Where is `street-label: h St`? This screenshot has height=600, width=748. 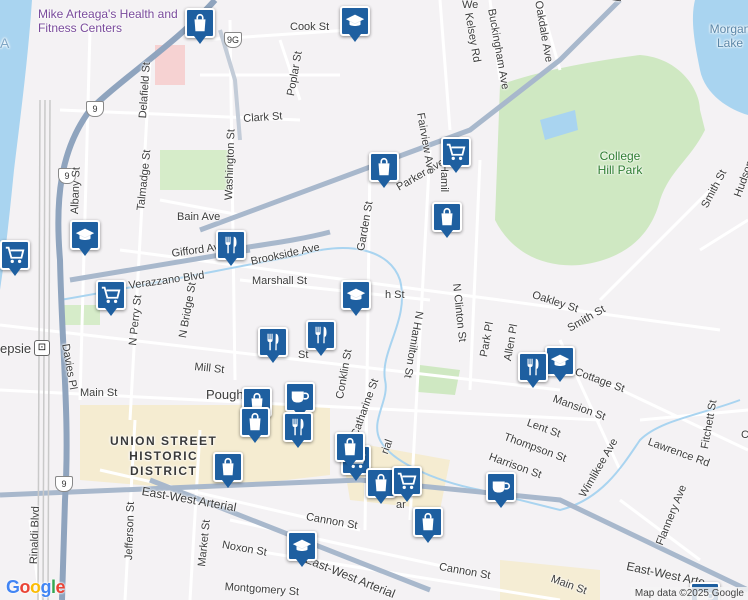 street-label: h St is located at coordinates (395, 295).